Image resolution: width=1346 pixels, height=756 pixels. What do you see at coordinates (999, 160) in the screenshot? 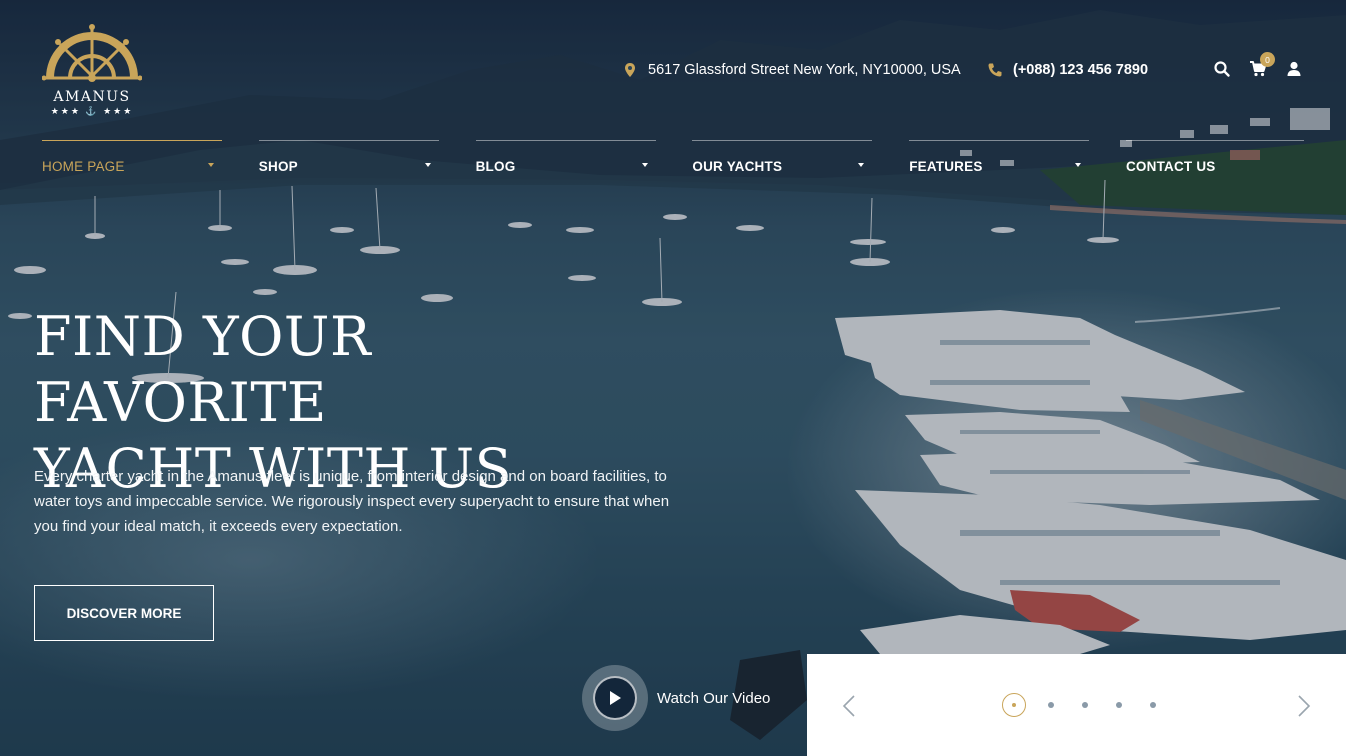
I see `nav-item-features: FEATURES` at bounding box center [999, 160].